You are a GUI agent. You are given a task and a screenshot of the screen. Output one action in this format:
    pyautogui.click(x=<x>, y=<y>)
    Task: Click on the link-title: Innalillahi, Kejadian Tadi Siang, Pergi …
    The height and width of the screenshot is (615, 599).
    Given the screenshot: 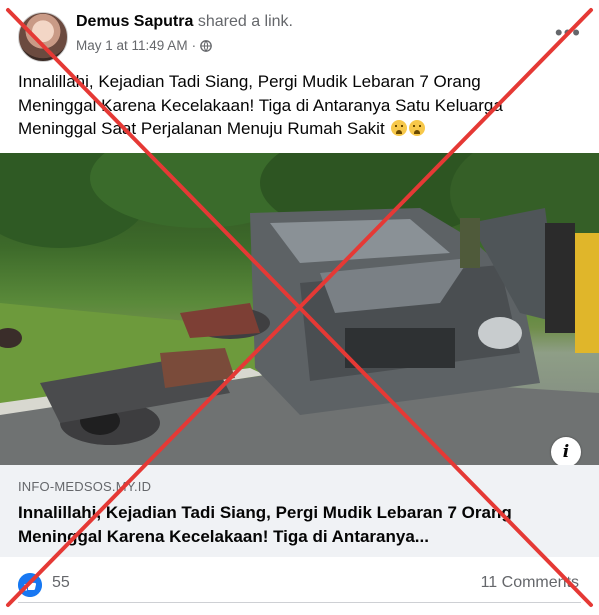 What is the action you would take?
    pyautogui.click(x=298, y=525)
    